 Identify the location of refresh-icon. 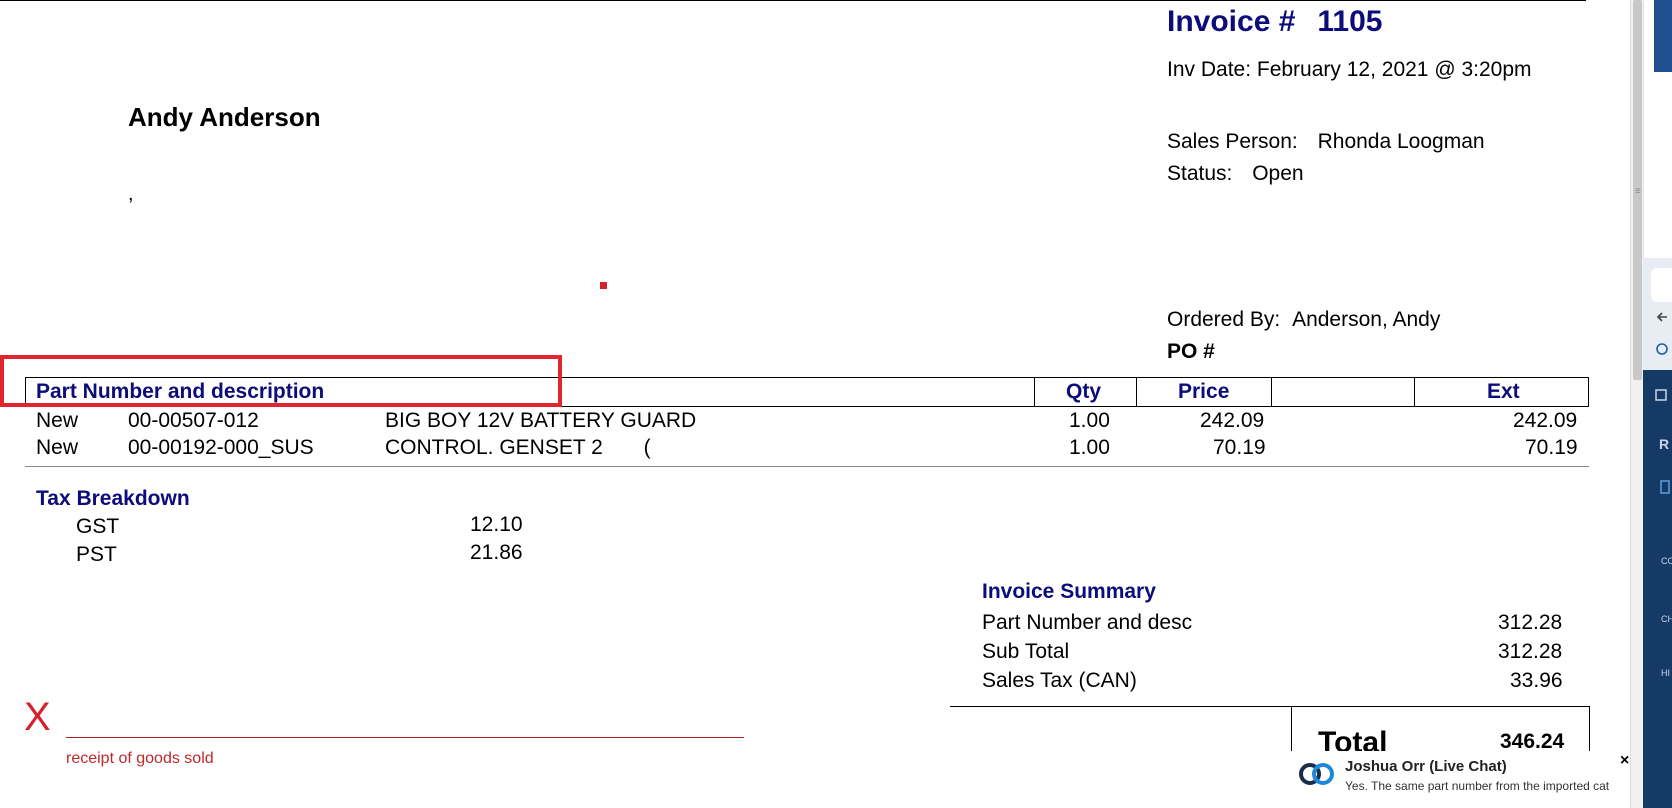
(1662, 349).